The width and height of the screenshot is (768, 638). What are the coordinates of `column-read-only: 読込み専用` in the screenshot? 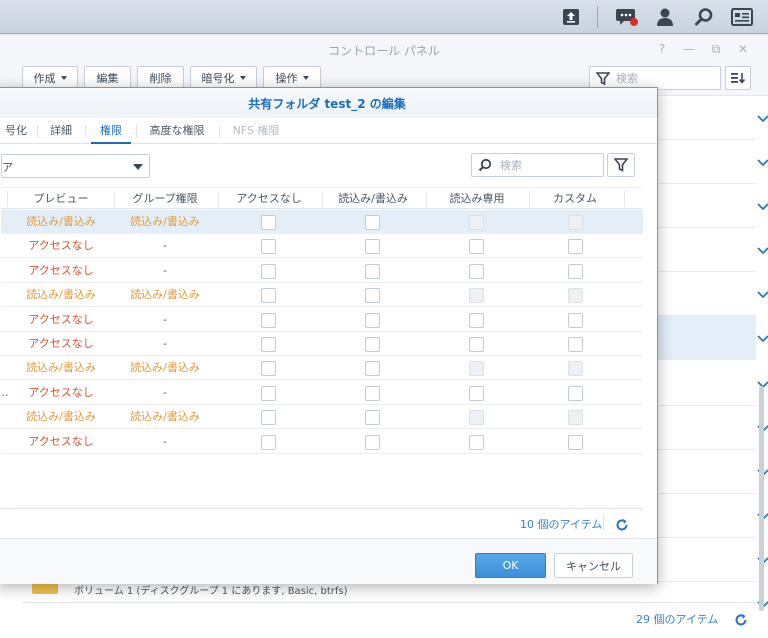 It's located at (477, 199).